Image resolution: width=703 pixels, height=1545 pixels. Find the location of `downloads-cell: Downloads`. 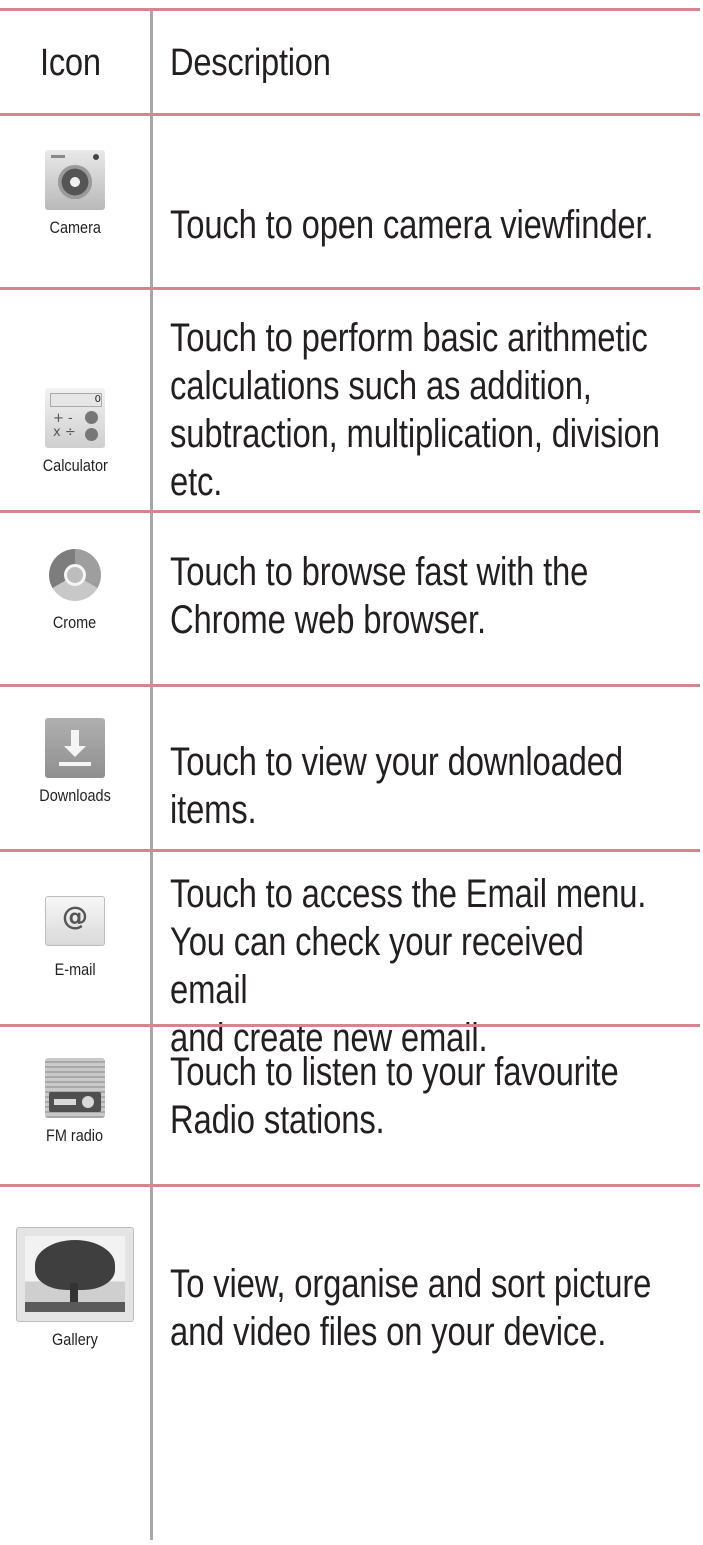

downloads-cell: Downloads is located at coordinates (75, 762).